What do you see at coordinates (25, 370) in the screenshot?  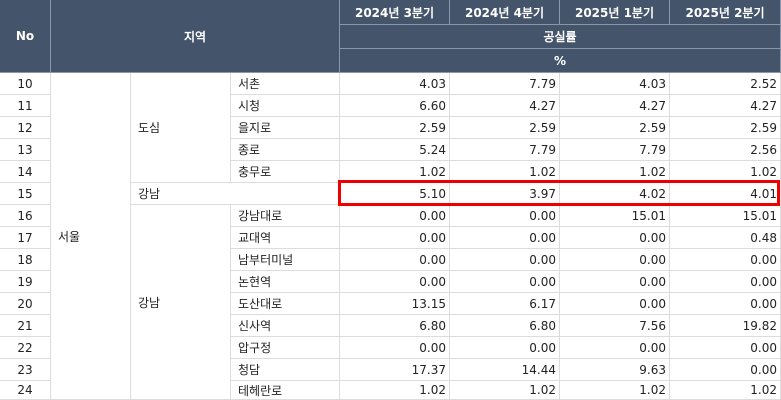 I see `row-no: 23` at bounding box center [25, 370].